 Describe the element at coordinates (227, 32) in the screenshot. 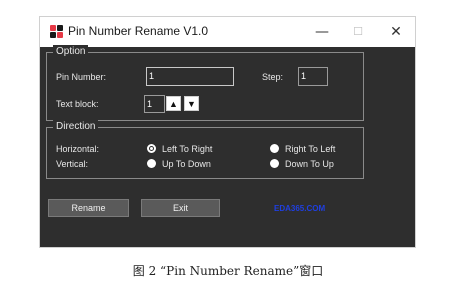

I see `title-bar: Pin Number Rename V1.0 — ☐ ✕` at that location.